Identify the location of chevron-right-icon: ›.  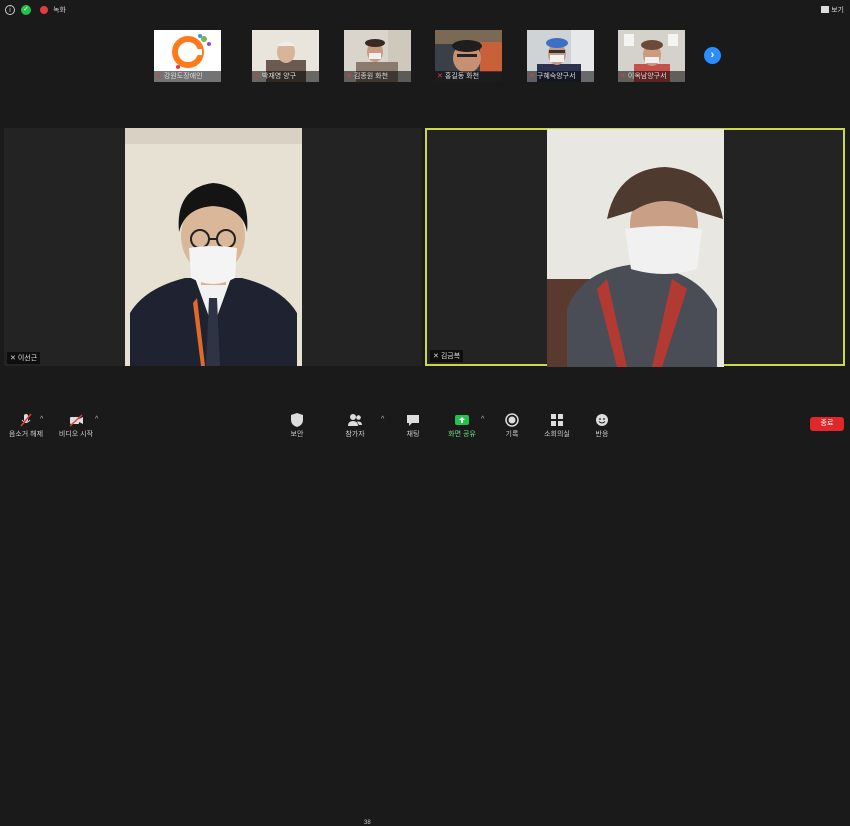
(712, 55).